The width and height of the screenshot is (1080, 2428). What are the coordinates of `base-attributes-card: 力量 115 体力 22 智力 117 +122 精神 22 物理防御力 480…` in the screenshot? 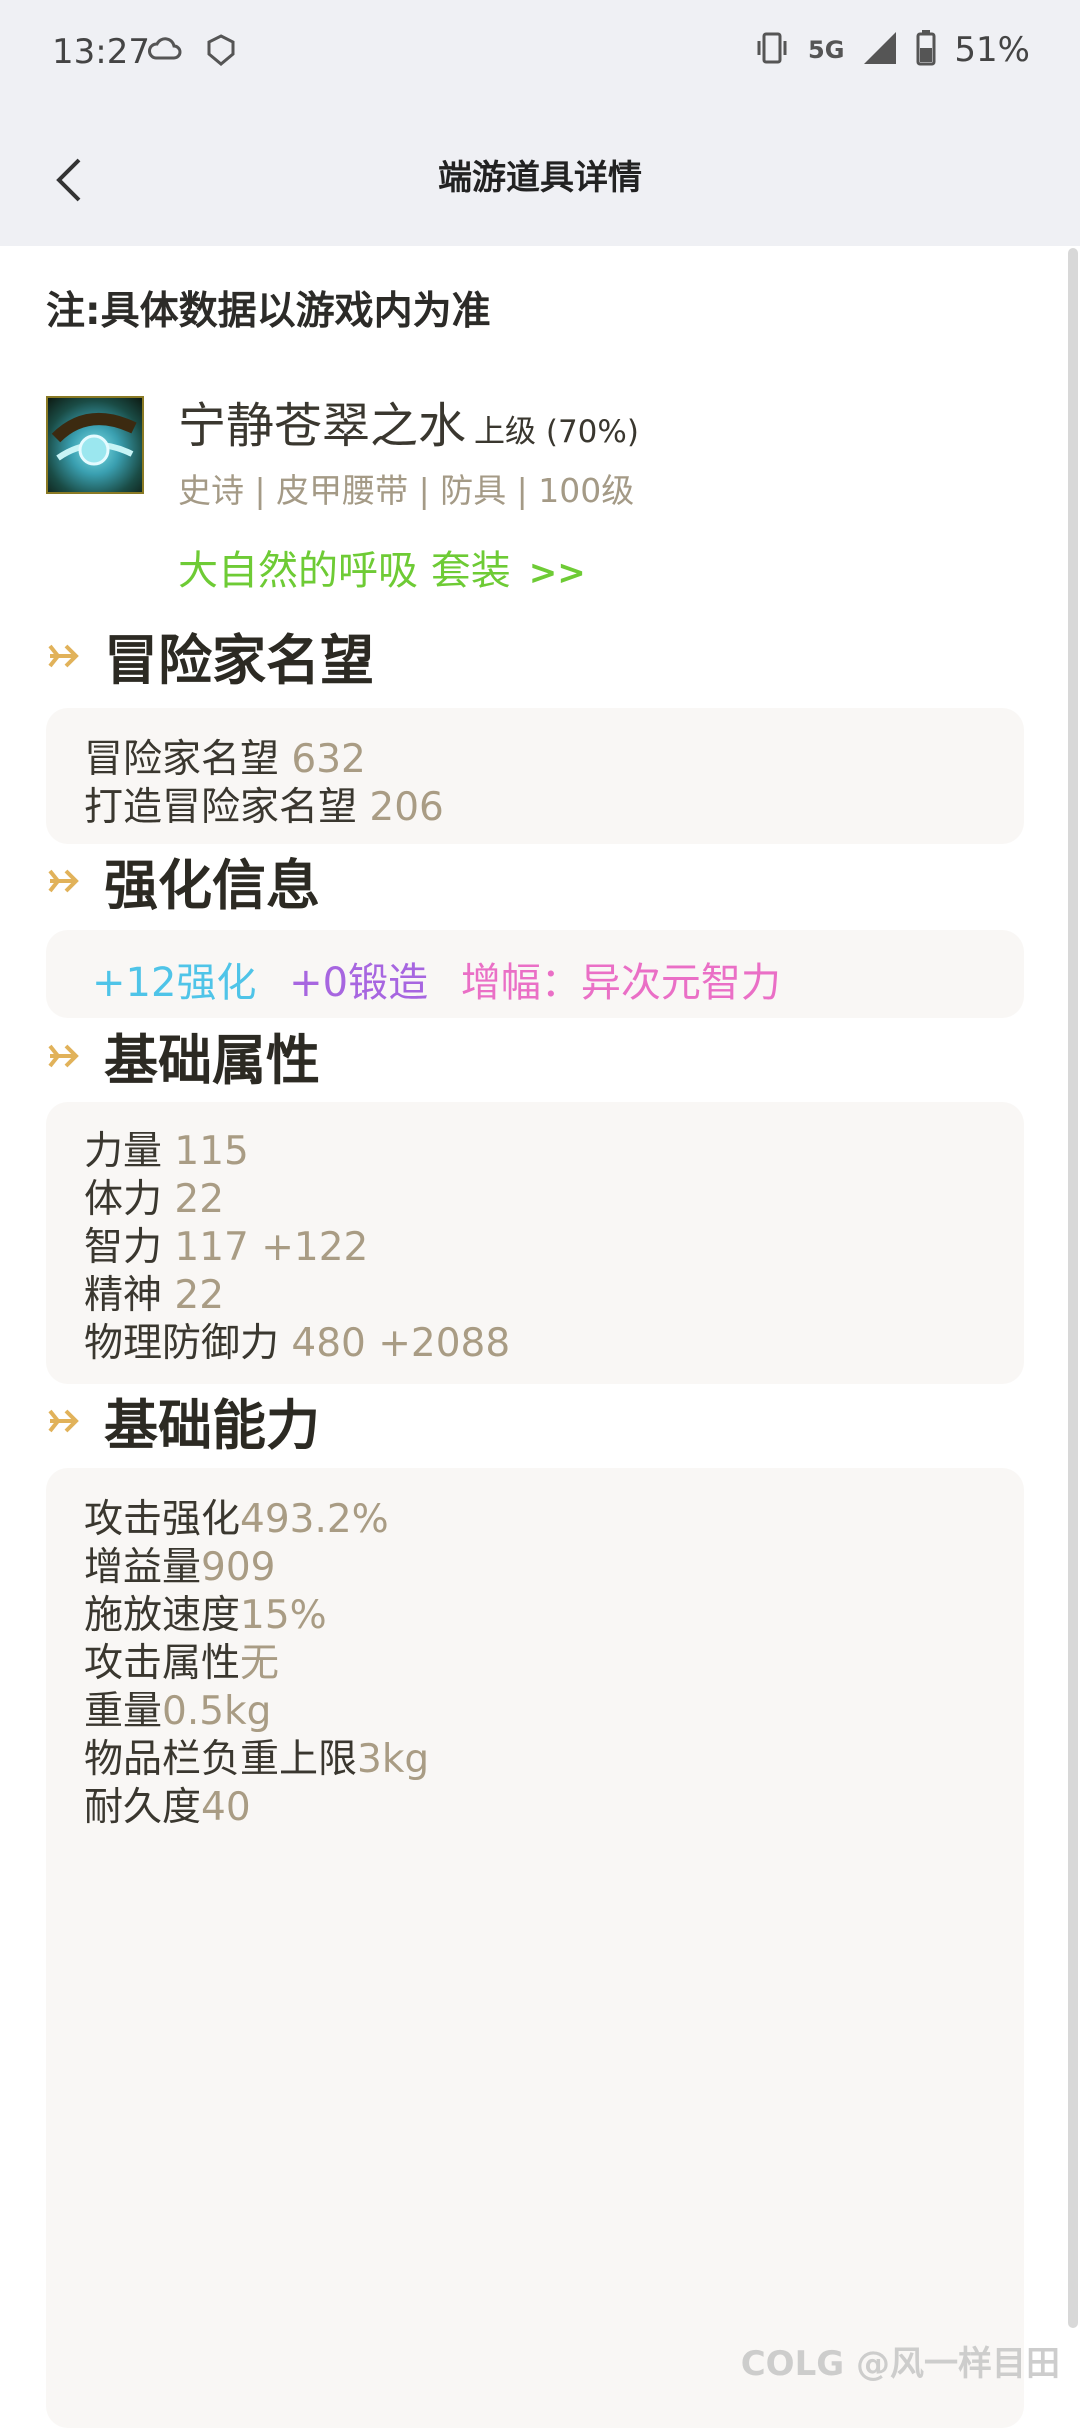 It's located at (535, 1243).